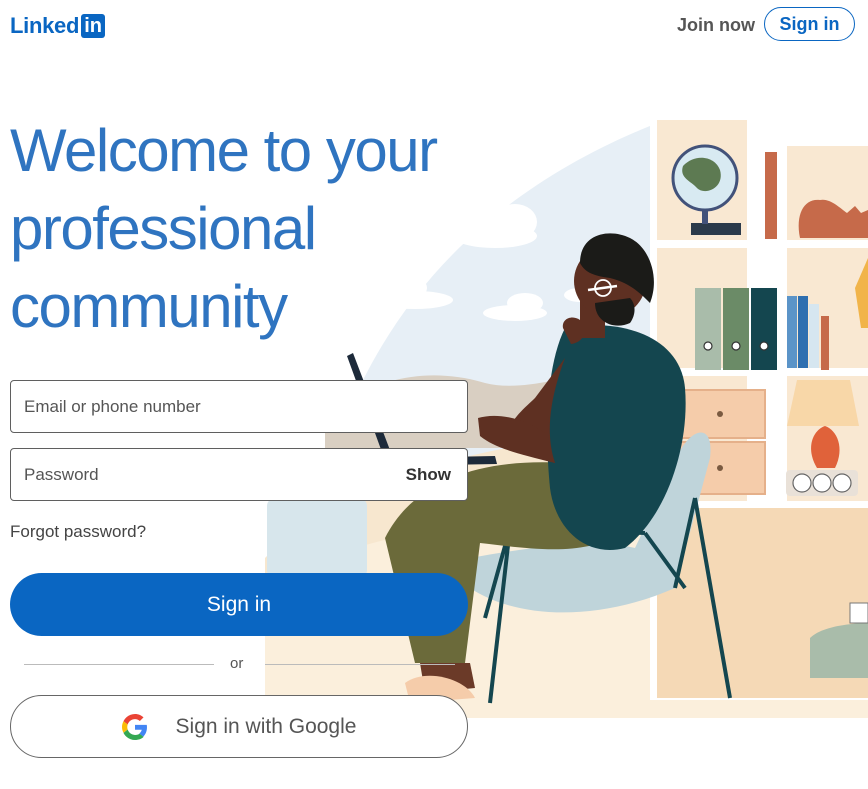  I want to click on google-g-icon, so click(134, 726).